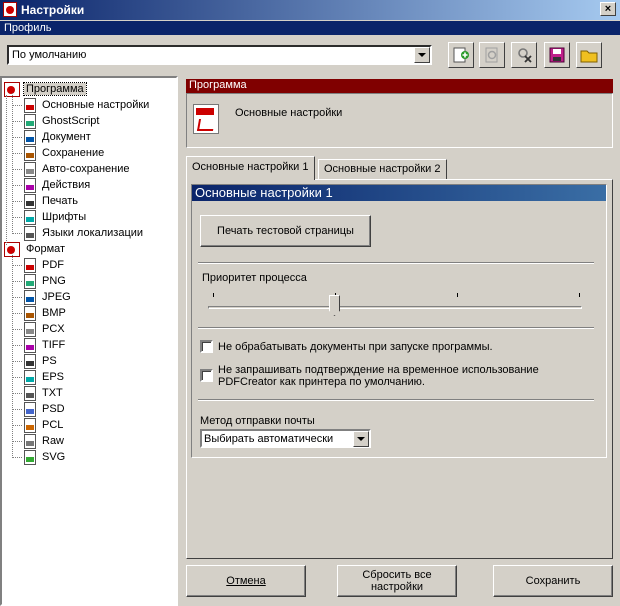 Image resolution: width=620 pixels, height=606 pixels. What do you see at coordinates (45, 313) in the screenshot?
I see `tree-format-bmp: BMP` at bounding box center [45, 313].